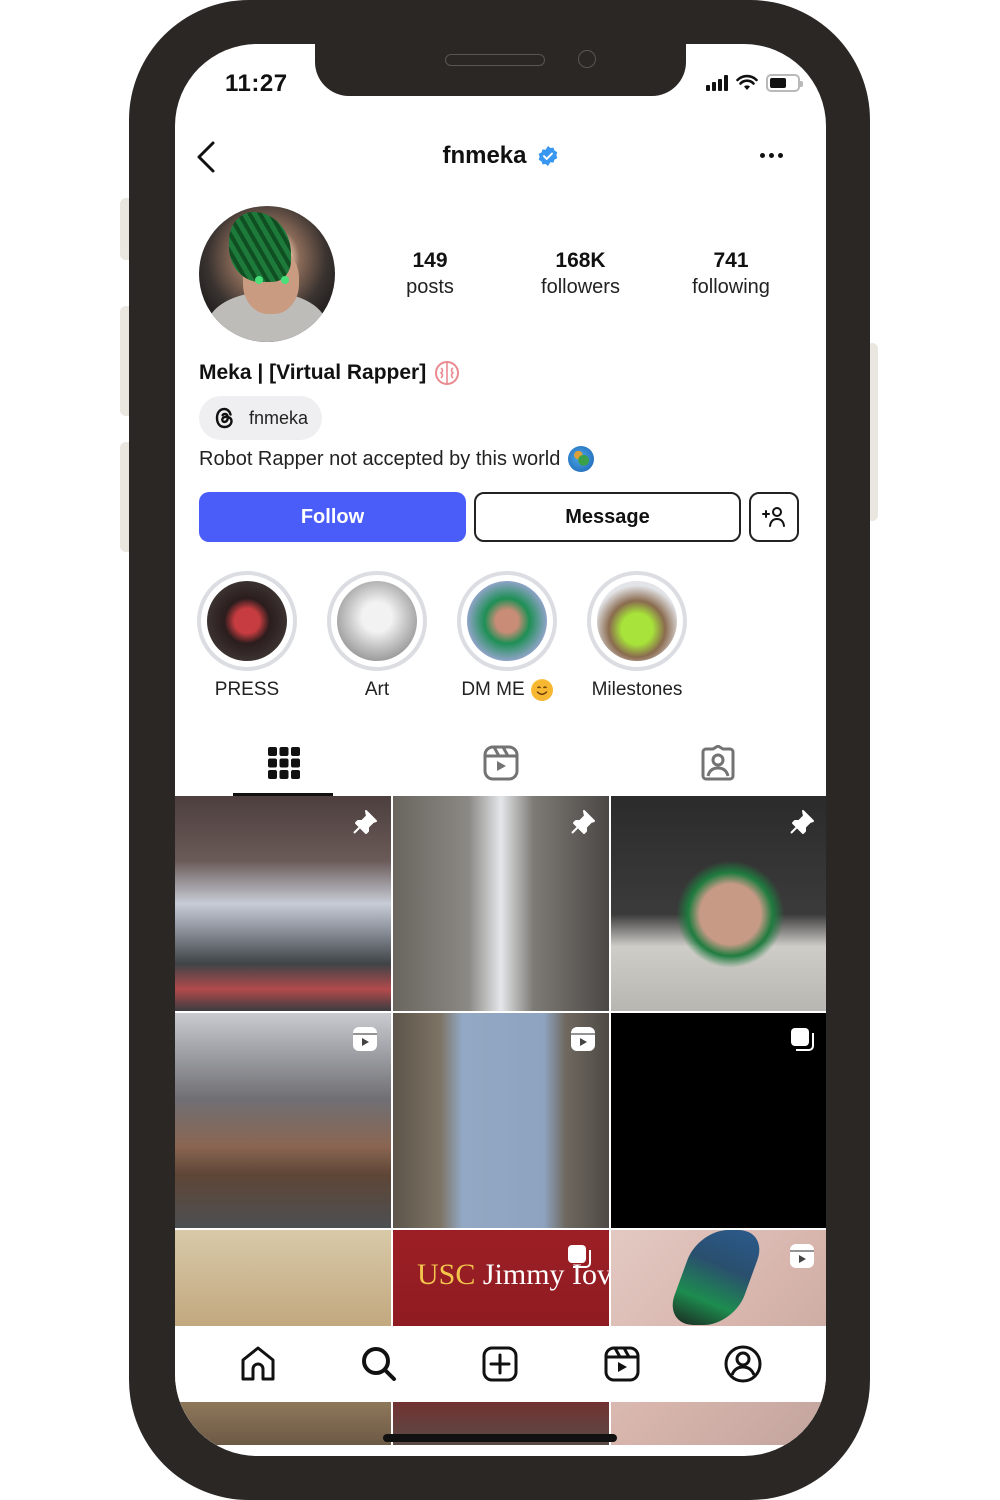 This screenshot has width=1000, height=1500. What do you see at coordinates (447, 373) in the screenshot?
I see `brain-emoji-icon` at bounding box center [447, 373].